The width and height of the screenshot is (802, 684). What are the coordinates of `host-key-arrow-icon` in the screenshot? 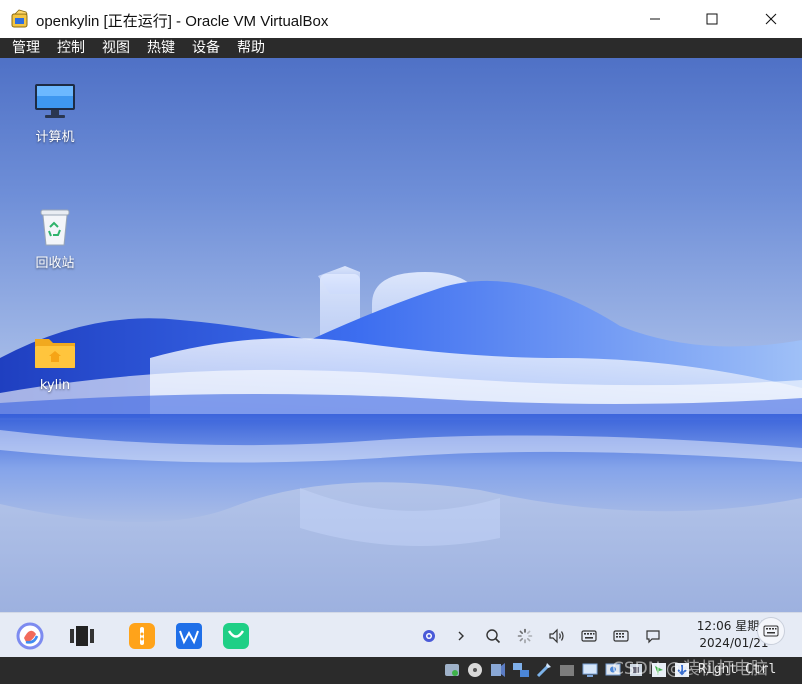 It's located at (682, 670).